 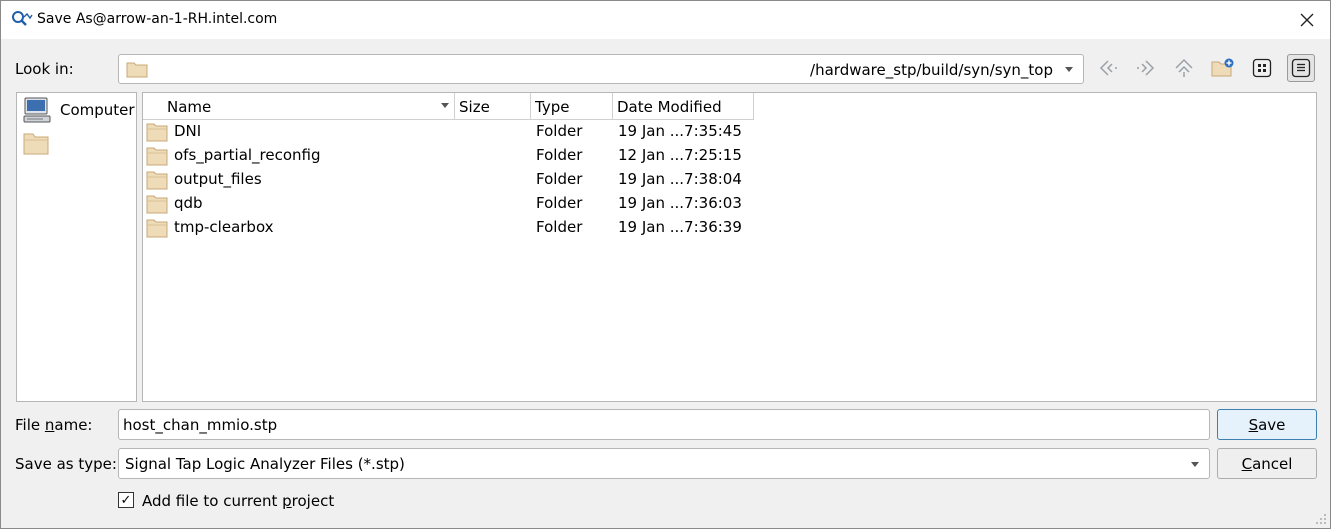 I want to click on column-header-label: Name, so click(x=189, y=107).